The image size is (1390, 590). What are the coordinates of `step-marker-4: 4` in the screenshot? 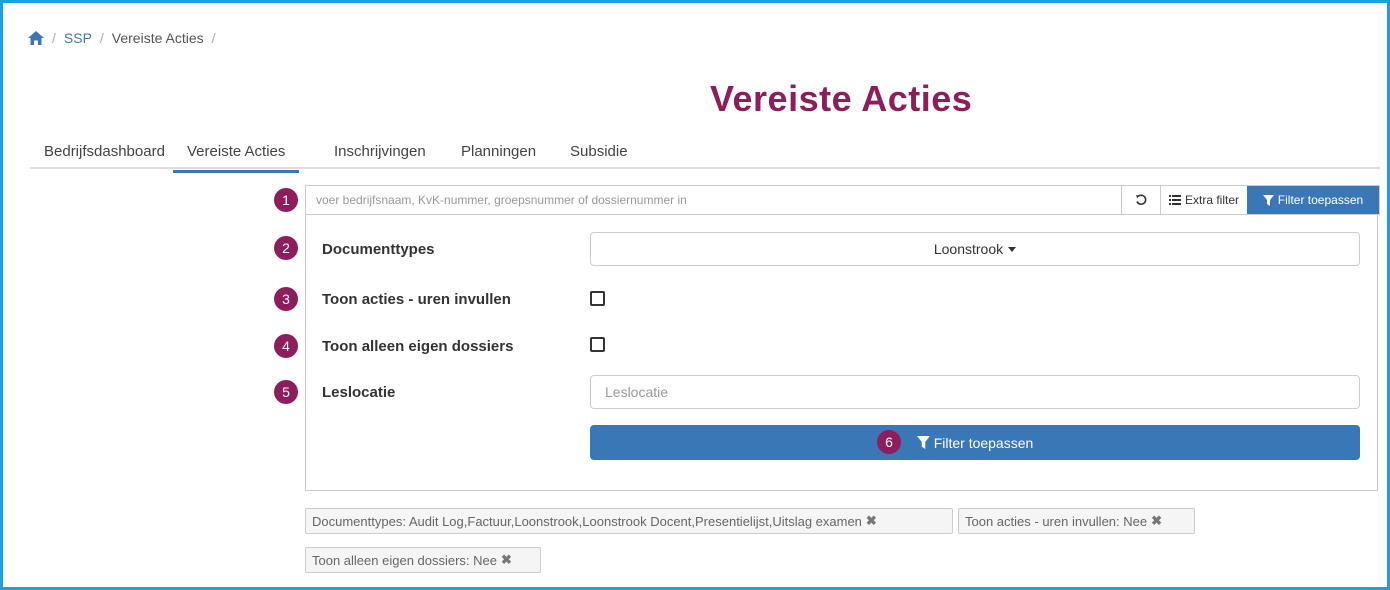 It's located at (286, 346).